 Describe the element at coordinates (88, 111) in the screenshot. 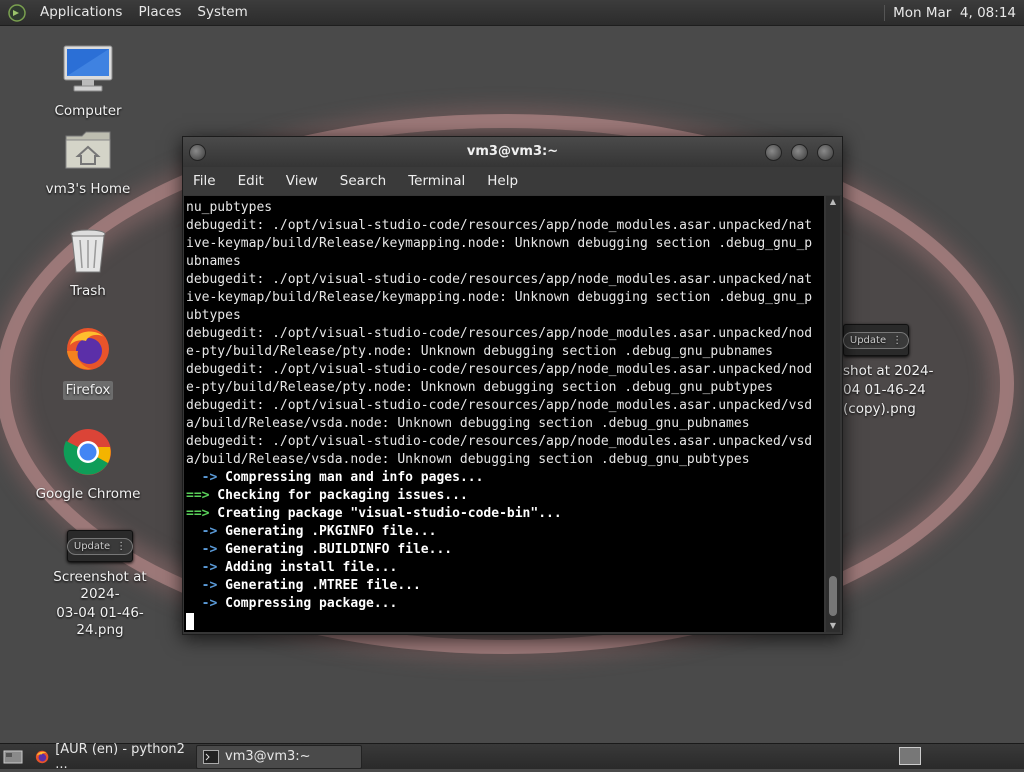

I see `desktop-icon-label: Computer` at that location.